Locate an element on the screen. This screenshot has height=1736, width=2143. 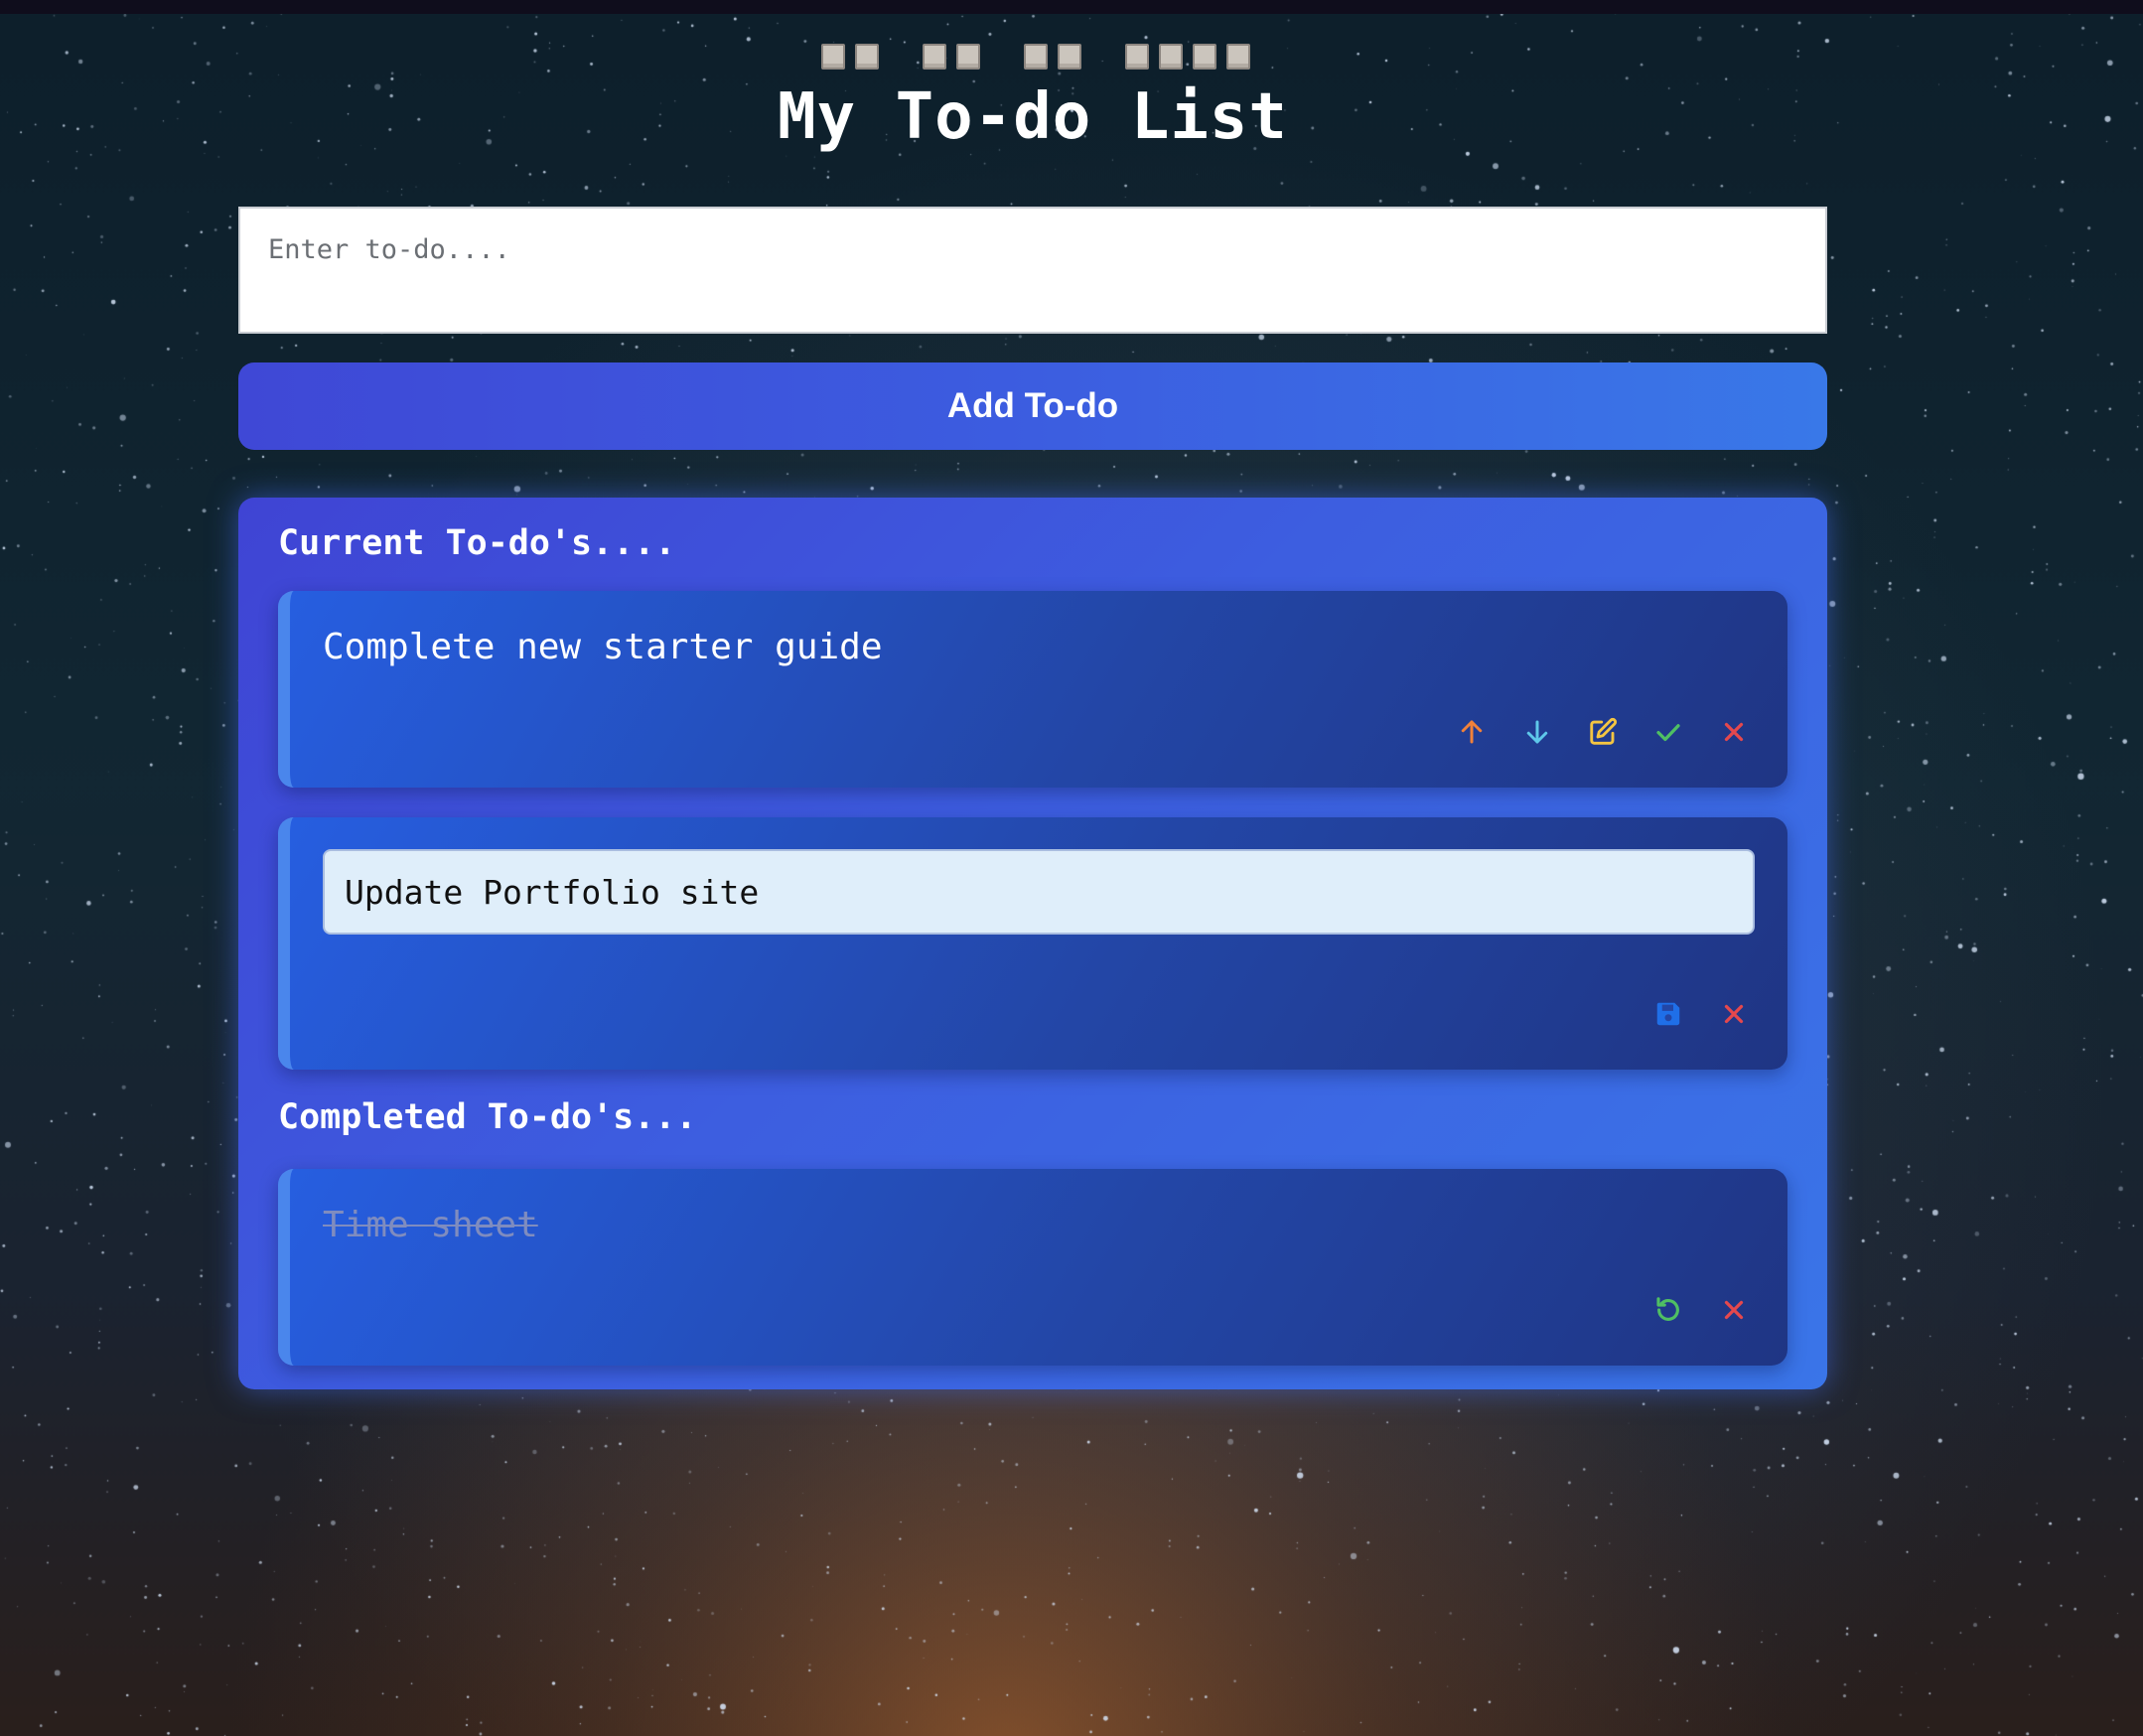
arrow-up-icon is located at coordinates (1472, 732).